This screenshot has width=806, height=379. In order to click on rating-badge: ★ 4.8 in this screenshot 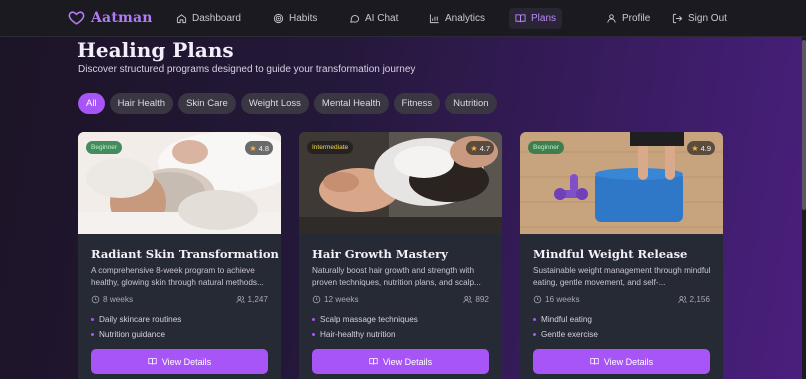, I will do `click(259, 148)`.